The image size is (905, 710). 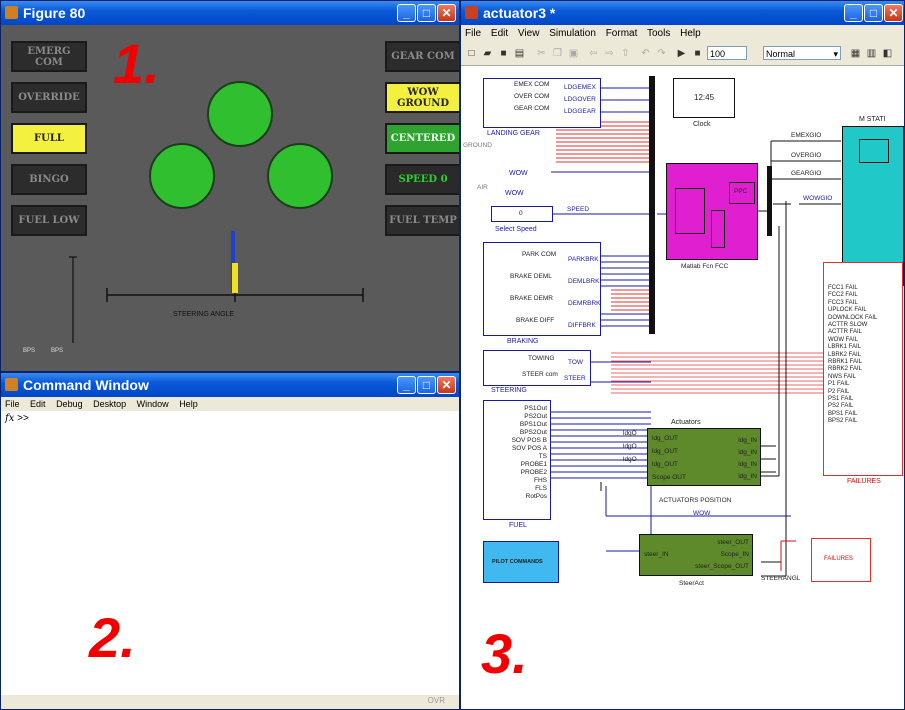 What do you see at coordinates (535, 320) in the screenshot?
I see `port-brake-diff: BRAKE DIFF` at bounding box center [535, 320].